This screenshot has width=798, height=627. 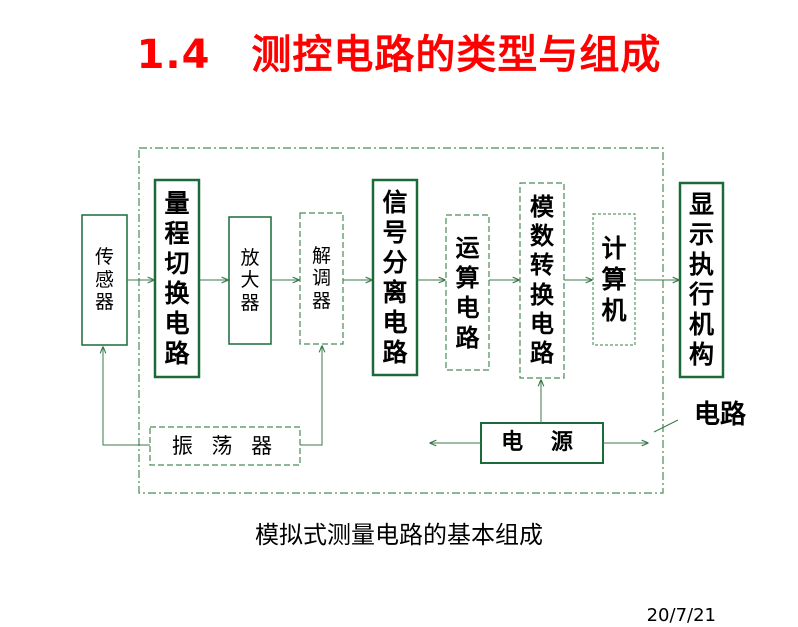 I want to click on slide-date: 20/7/21, so click(x=681, y=615).